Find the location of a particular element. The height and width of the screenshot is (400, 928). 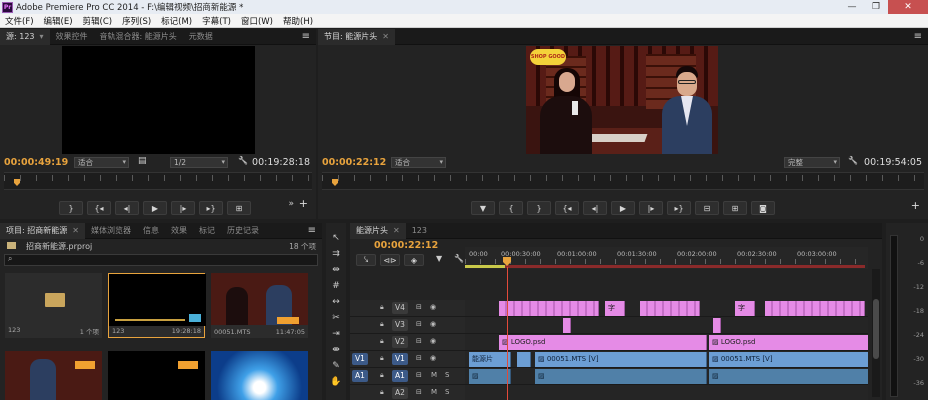

slide-tool-icon: ⇼ is located at coordinates (336, 350).